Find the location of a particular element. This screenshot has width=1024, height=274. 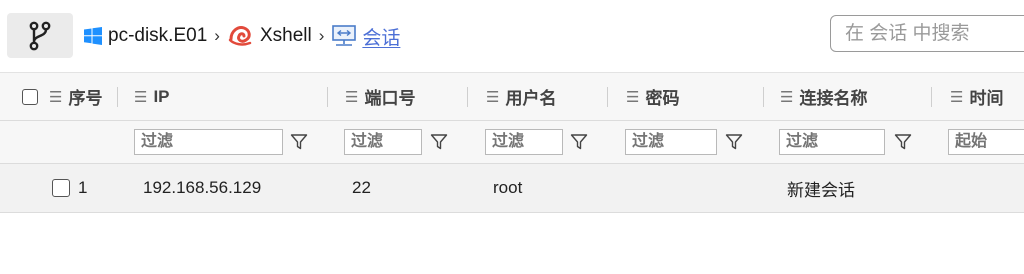

breadcrumb-item-xshell: Xshell is located at coordinates (270, 36).